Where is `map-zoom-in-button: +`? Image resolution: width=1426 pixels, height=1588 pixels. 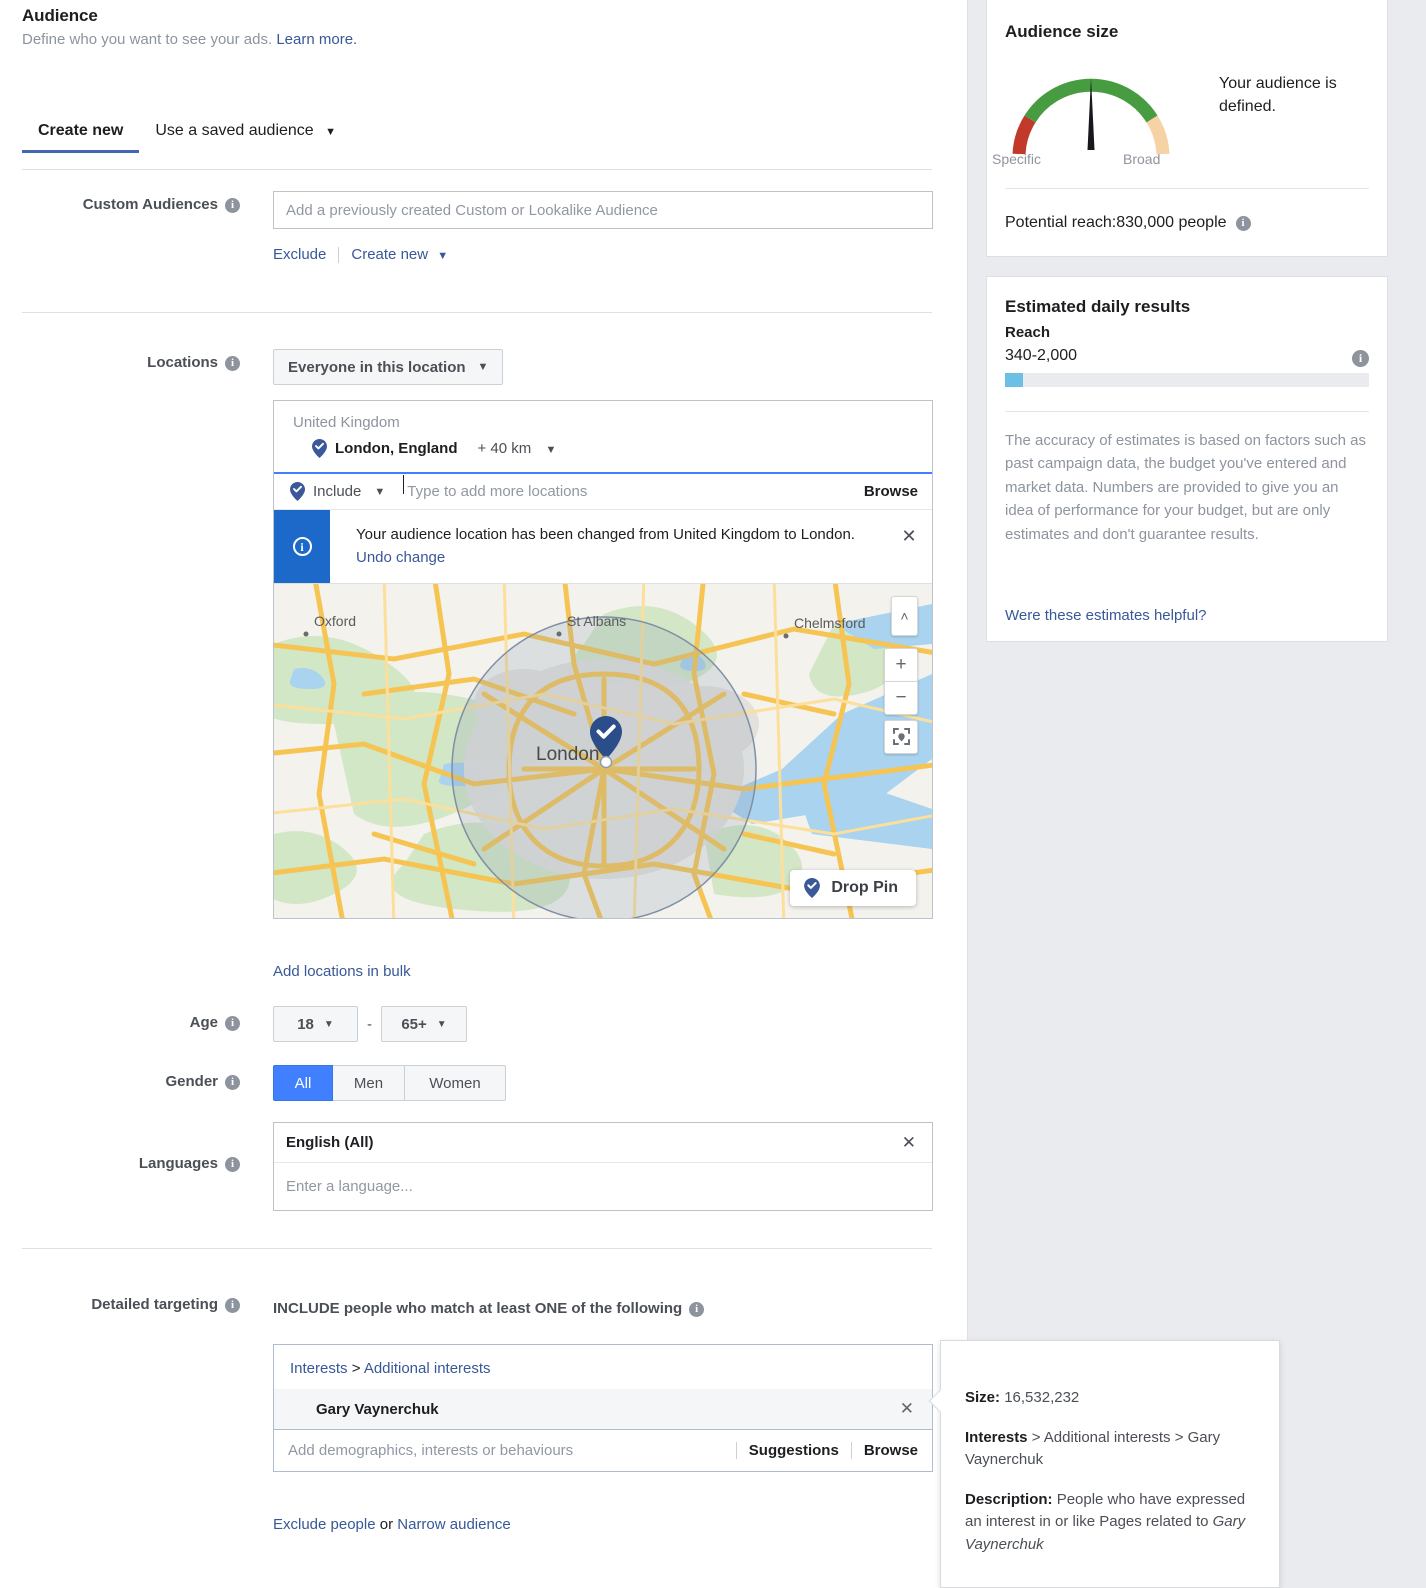 map-zoom-in-button: + is located at coordinates (901, 664).